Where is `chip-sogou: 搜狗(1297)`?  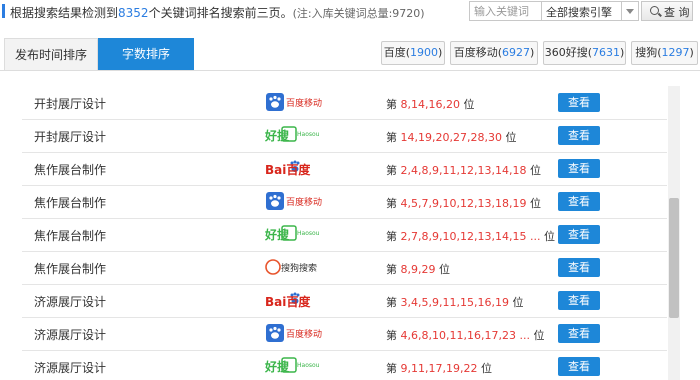
chip-sogou: 搜狗(1297) is located at coordinates (664, 53).